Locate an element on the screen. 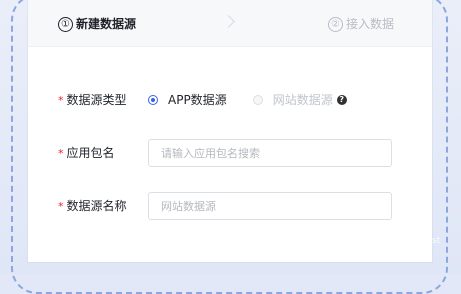 The image size is (461, 294). source-type-label: * 数据源类型 is located at coordinates (92, 100).